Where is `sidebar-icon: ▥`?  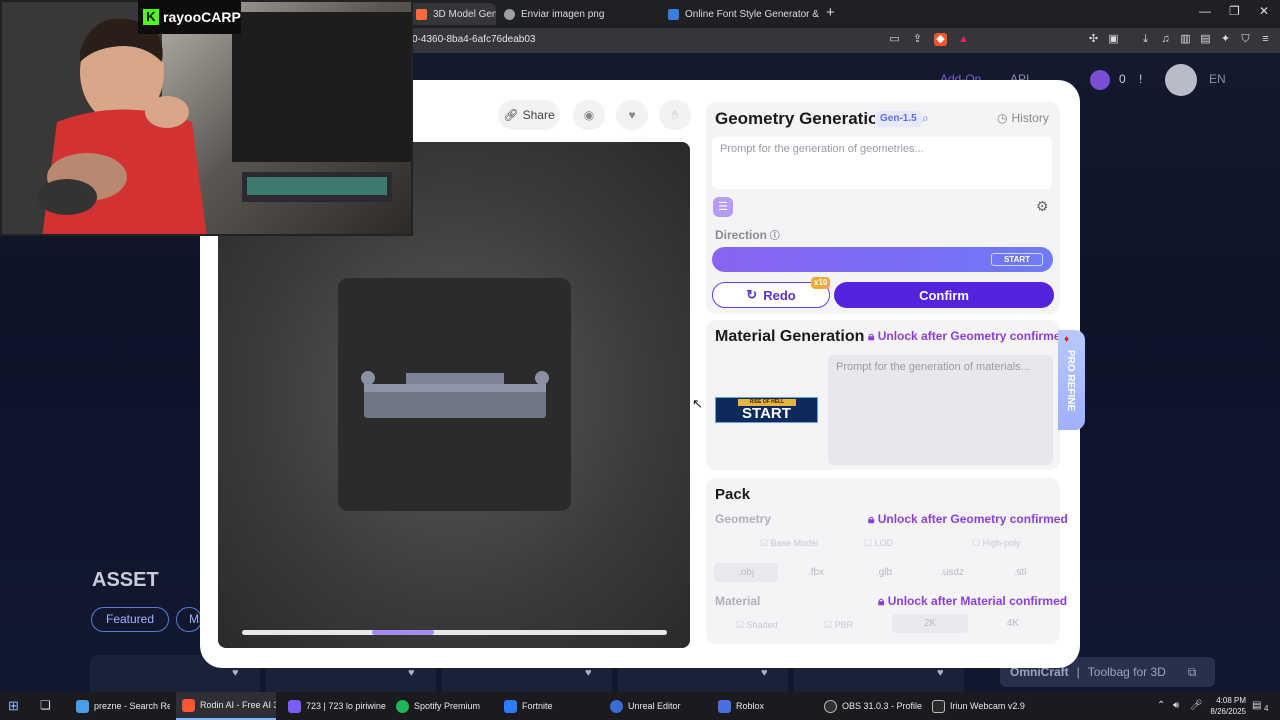 sidebar-icon: ▥ is located at coordinates (1185, 39).